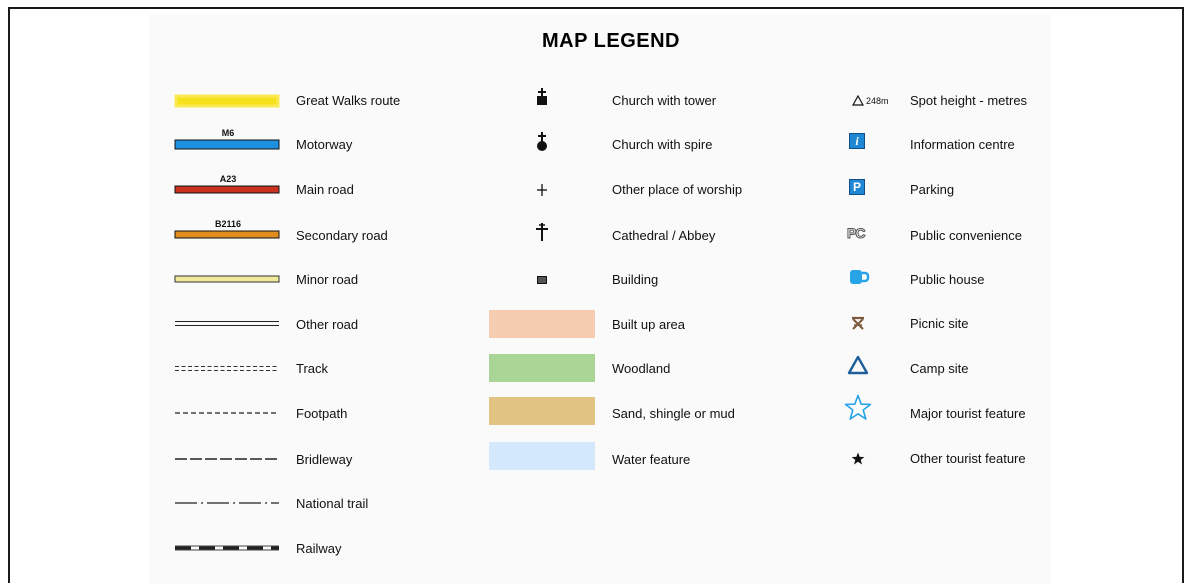 This screenshot has width=1193, height=585. What do you see at coordinates (324, 144) in the screenshot?
I see `motorway-label: Motorway` at bounding box center [324, 144].